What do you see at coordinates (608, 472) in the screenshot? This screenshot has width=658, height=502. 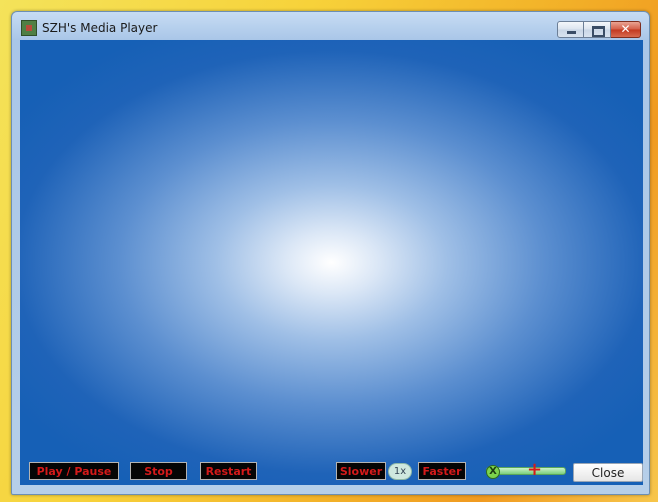 I see `close-button: Close` at bounding box center [608, 472].